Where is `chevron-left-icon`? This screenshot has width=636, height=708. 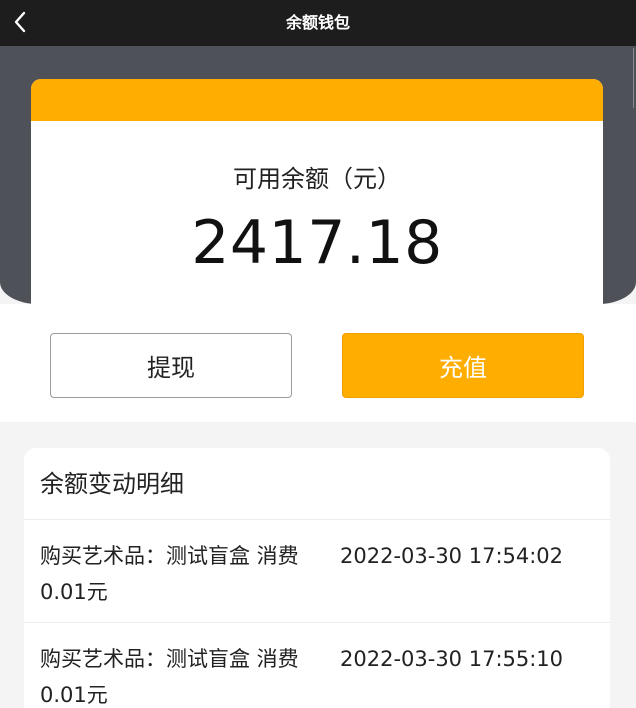 chevron-left-icon is located at coordinates (20, 22).